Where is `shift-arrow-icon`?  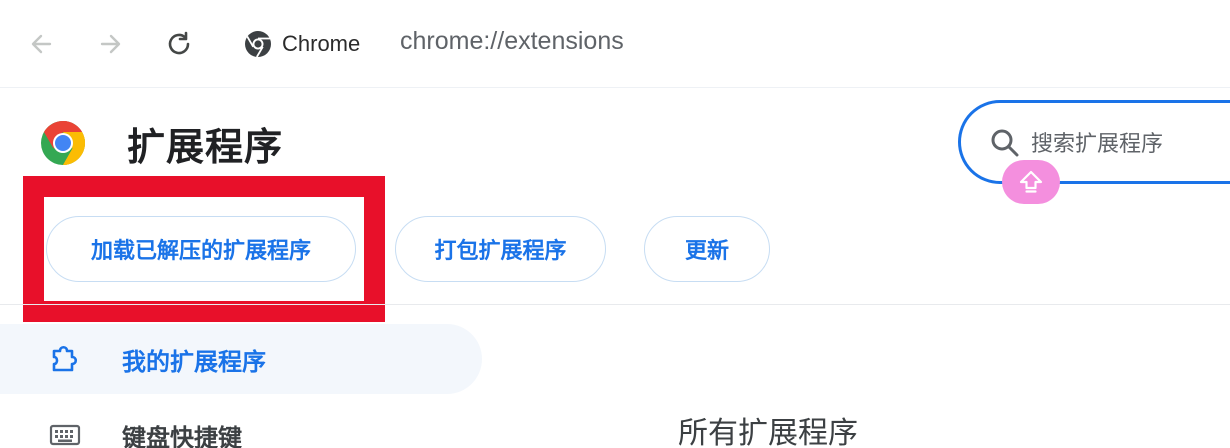
shift-arrow-icon is located at coordinates (1031, 181).